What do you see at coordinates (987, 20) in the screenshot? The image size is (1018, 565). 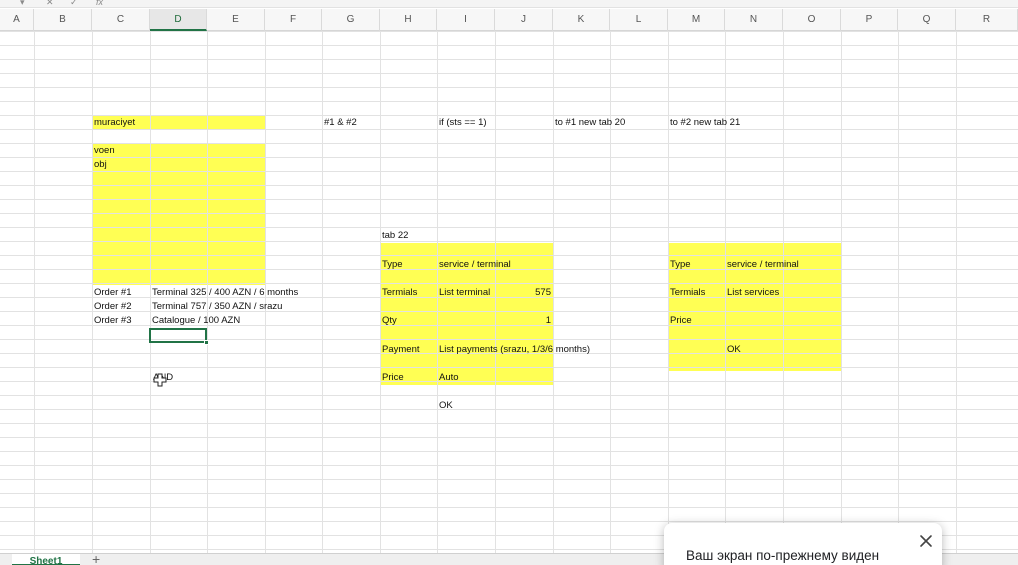 I see `column-header-r: R` at bounding box center [987, 20].